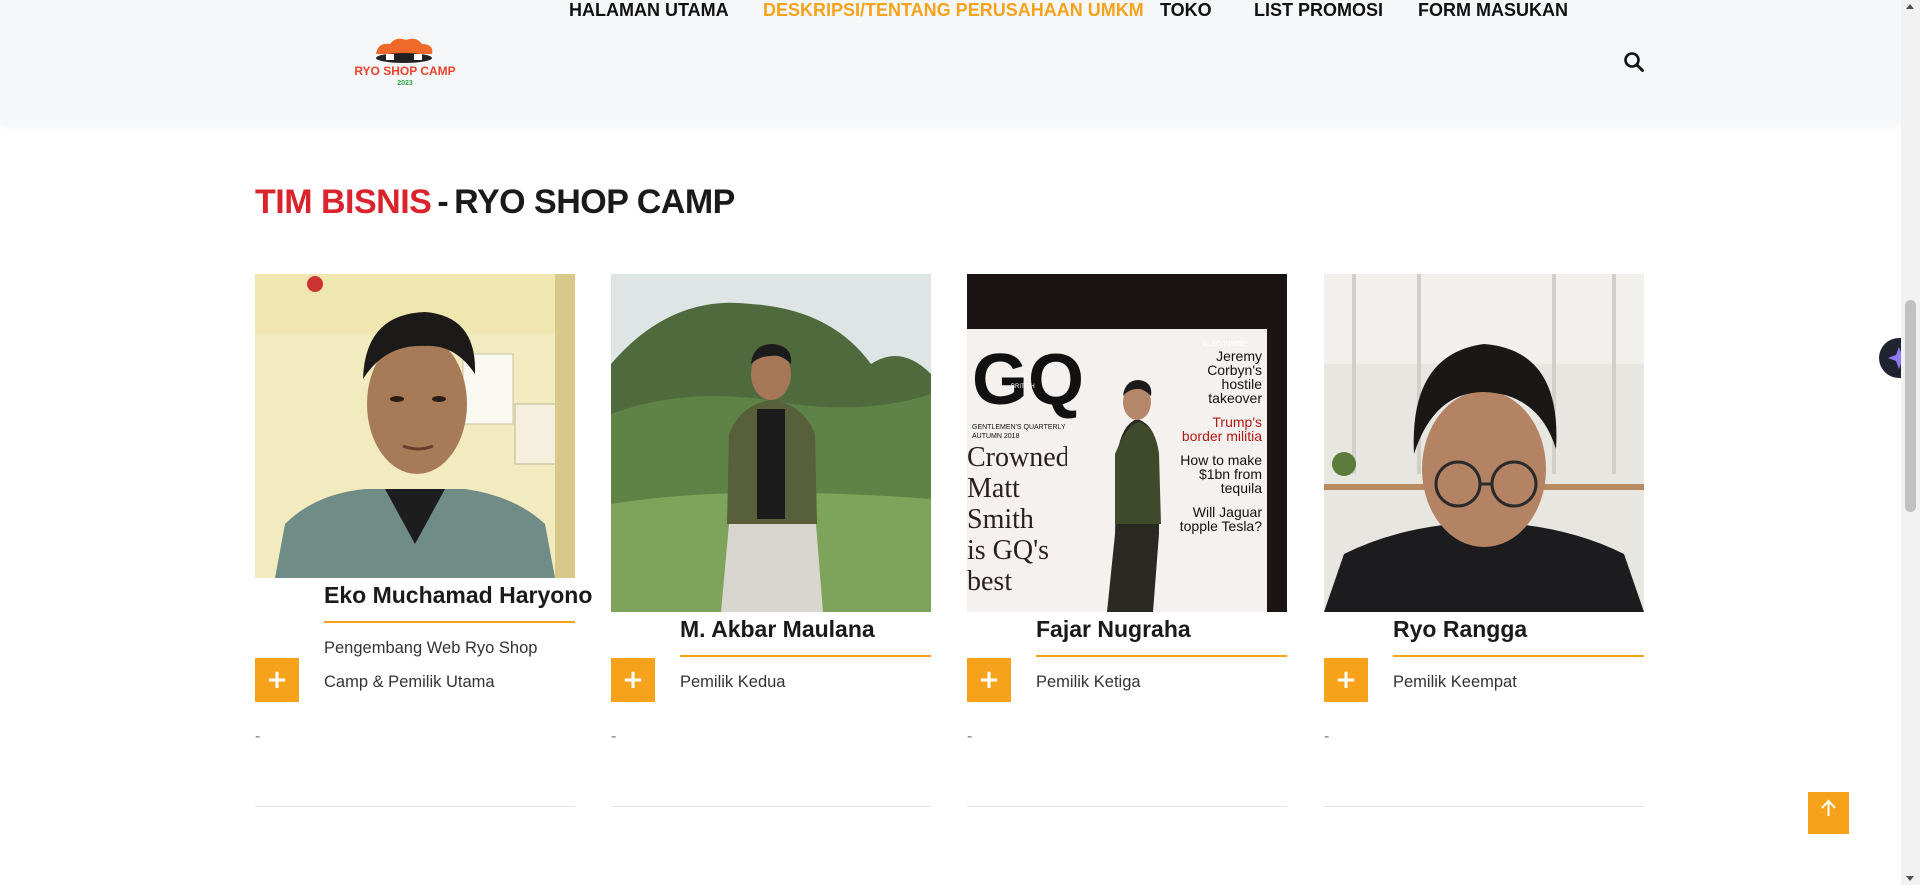 The image size is (1920, 885). Describe the element at coordinates (1234, 377) in the screenshot. I see `magazine-headline-1: Jeremy Corbyn's hostile takeover` at that location.